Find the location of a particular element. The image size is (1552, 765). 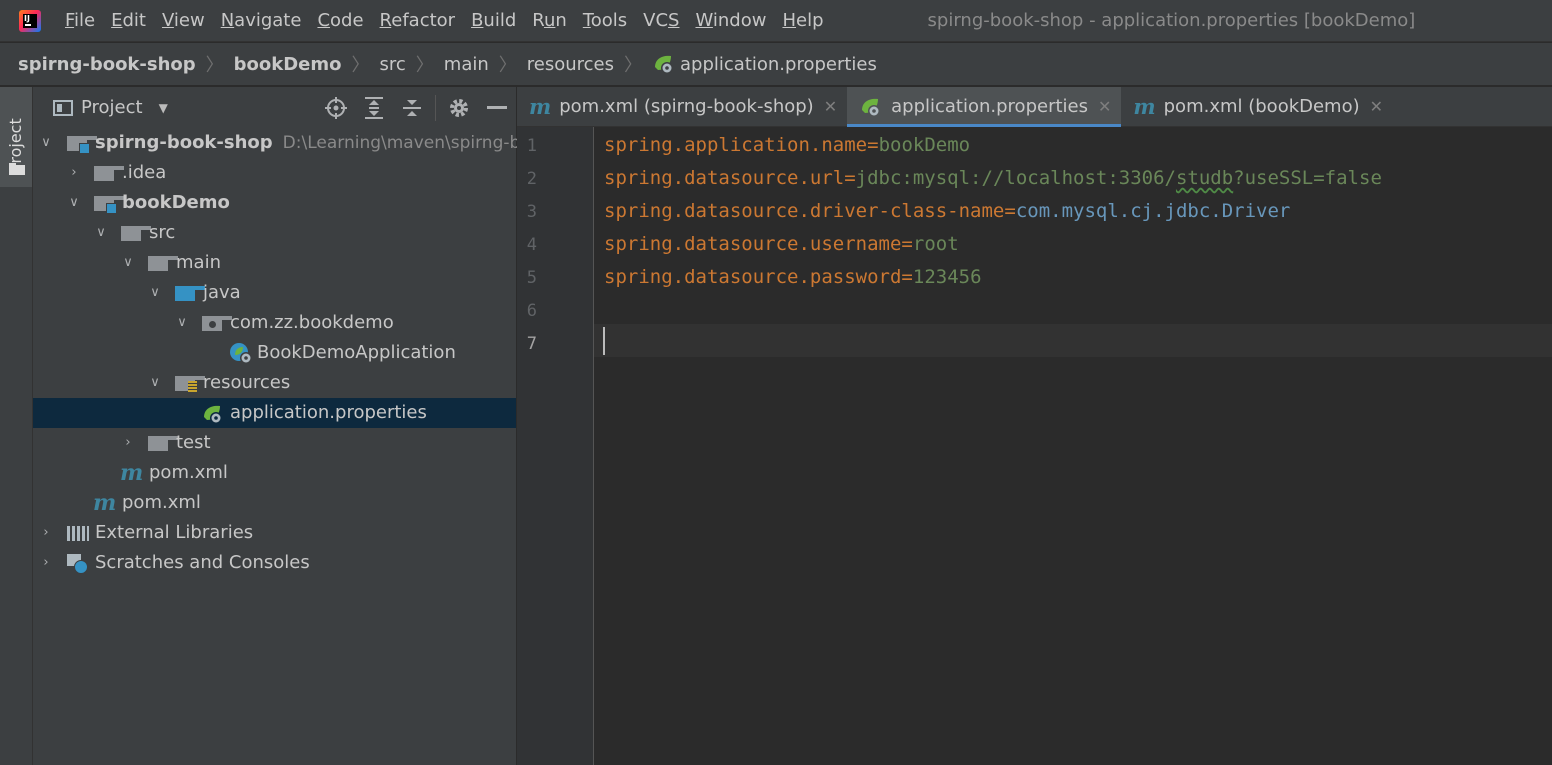

tree-item-resources: ∨ resources is located at coordinates (274, 383).